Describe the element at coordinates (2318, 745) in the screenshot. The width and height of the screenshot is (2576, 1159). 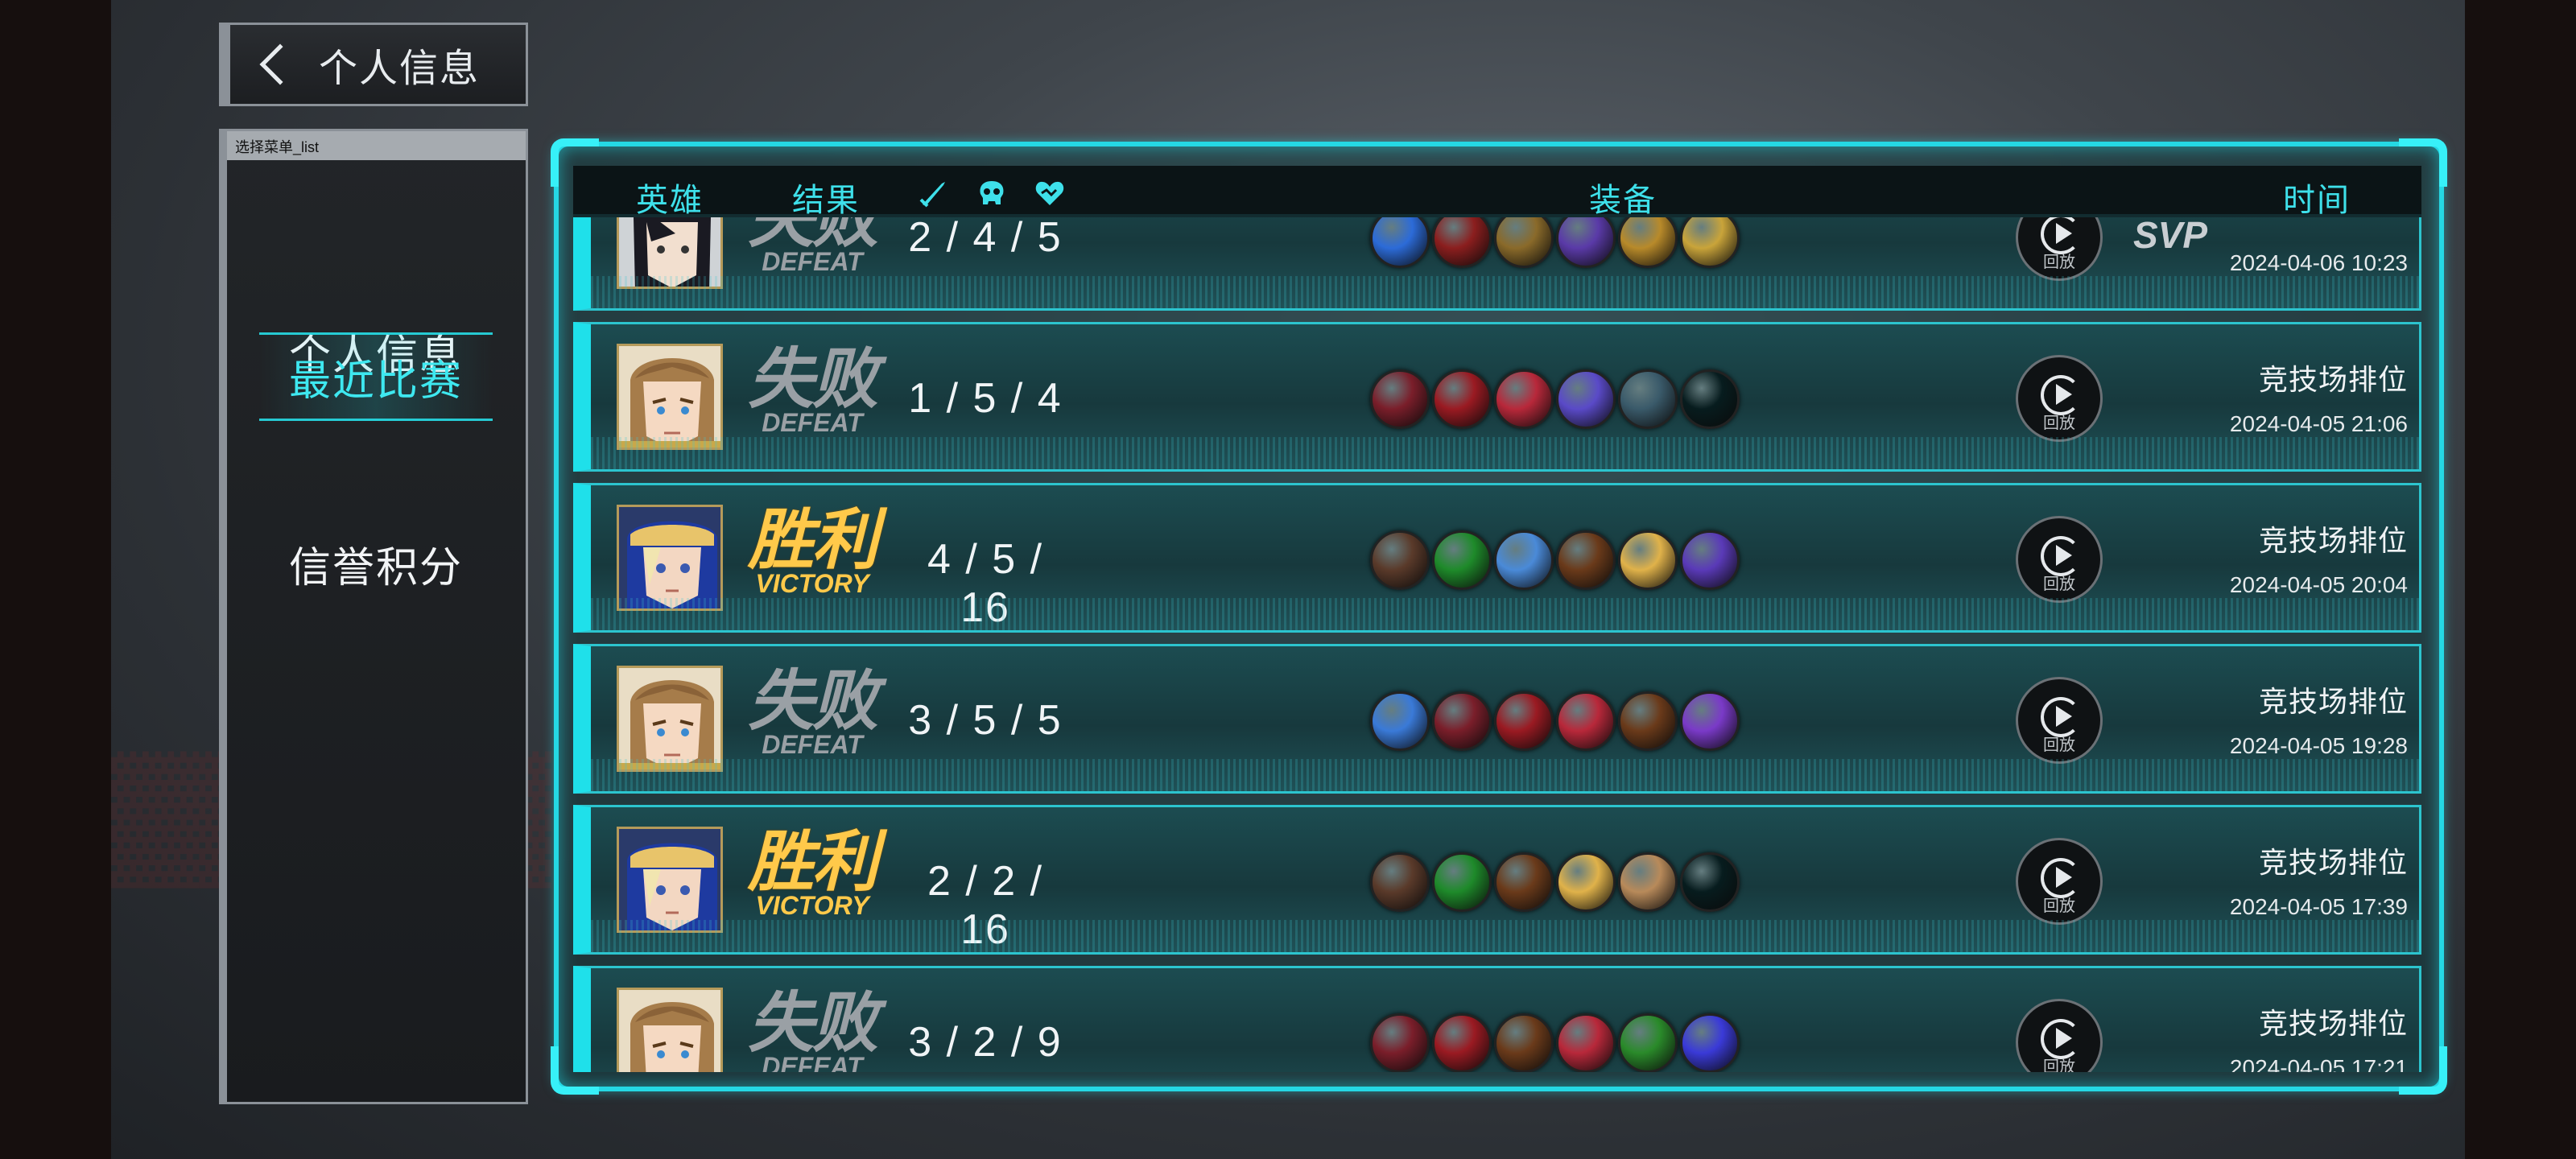
I see `match-time: 2024-04-05 19:28` at that location.